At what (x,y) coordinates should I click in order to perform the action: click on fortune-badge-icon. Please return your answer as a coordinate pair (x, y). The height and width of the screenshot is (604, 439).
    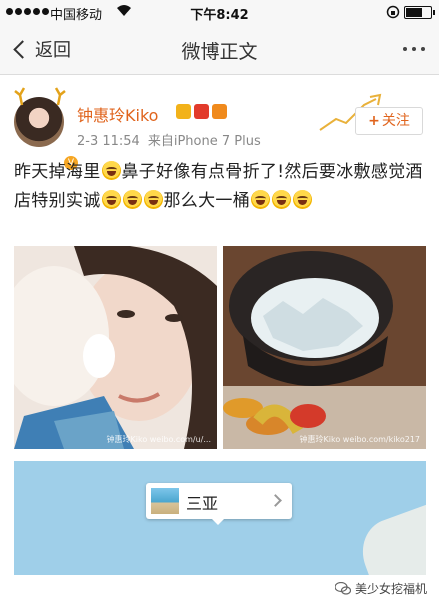
    Looking at the image, I should click on (219, 111).